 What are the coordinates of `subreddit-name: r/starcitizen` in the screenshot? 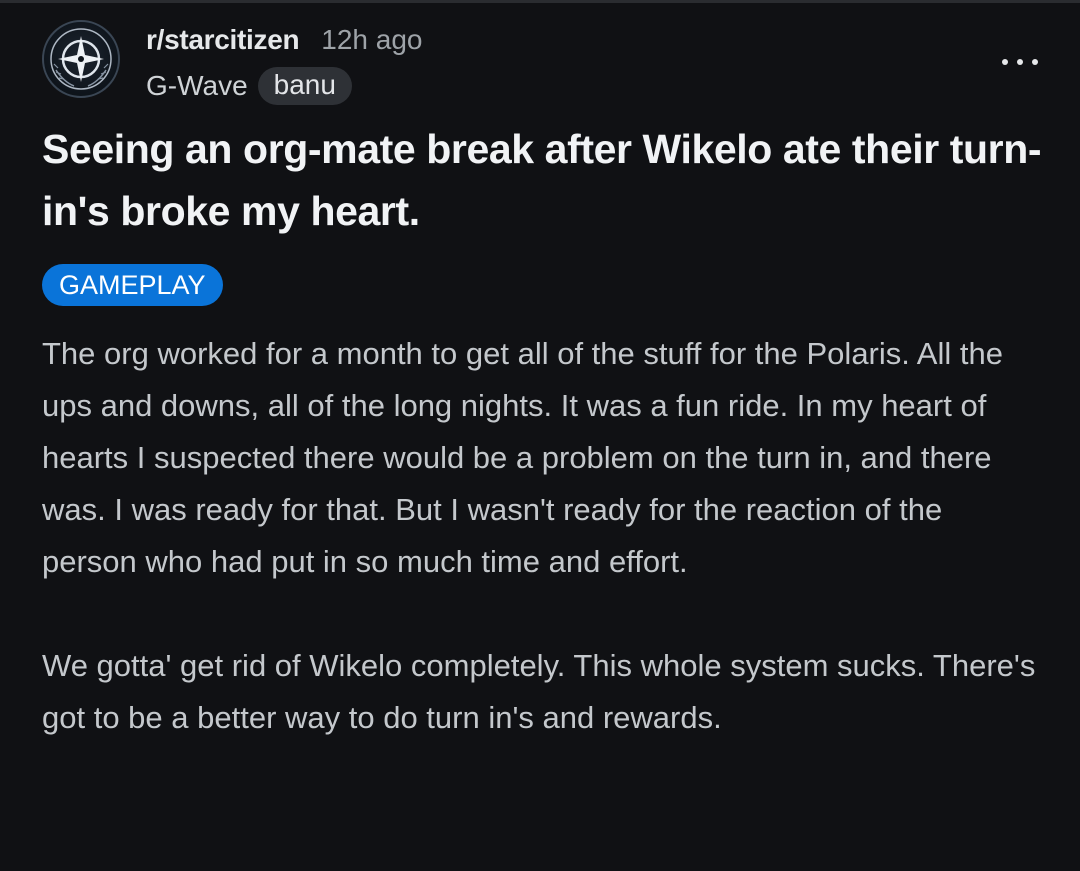 It's located at (223, 40).